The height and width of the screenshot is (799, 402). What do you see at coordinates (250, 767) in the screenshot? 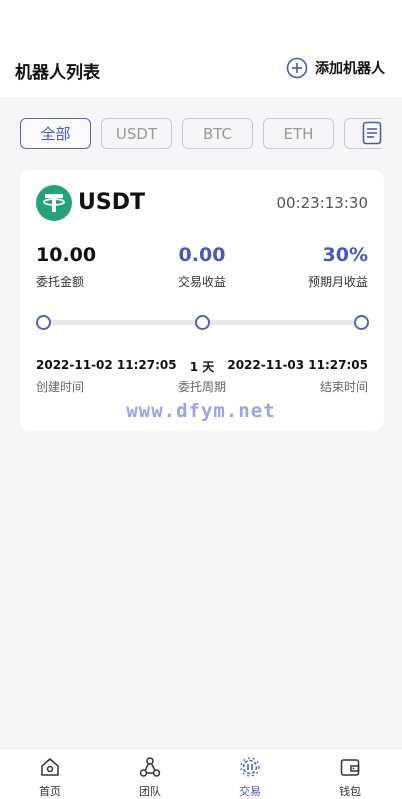
I see `trade-icon` at bounding box center [250, 767].